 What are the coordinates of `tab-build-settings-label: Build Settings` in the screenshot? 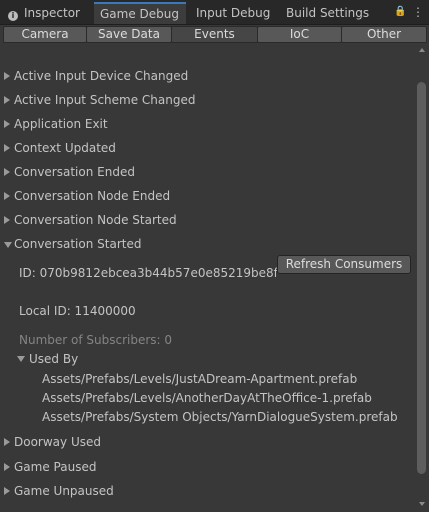 It's located at (328, 13).